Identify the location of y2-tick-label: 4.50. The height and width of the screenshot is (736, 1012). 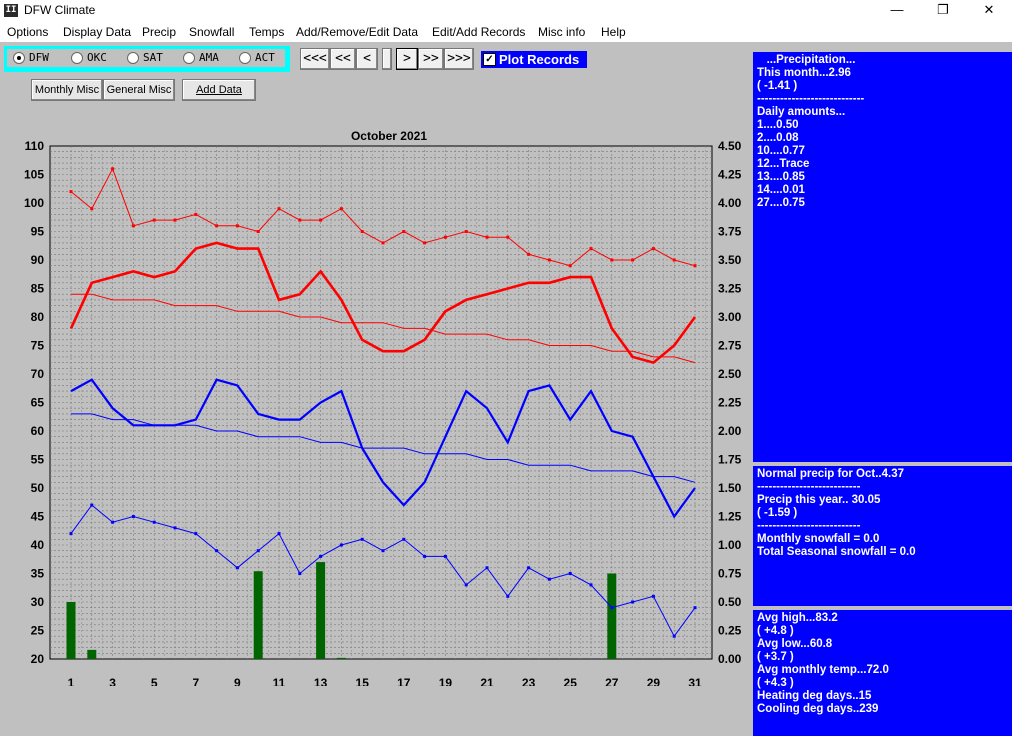
(730, 146).